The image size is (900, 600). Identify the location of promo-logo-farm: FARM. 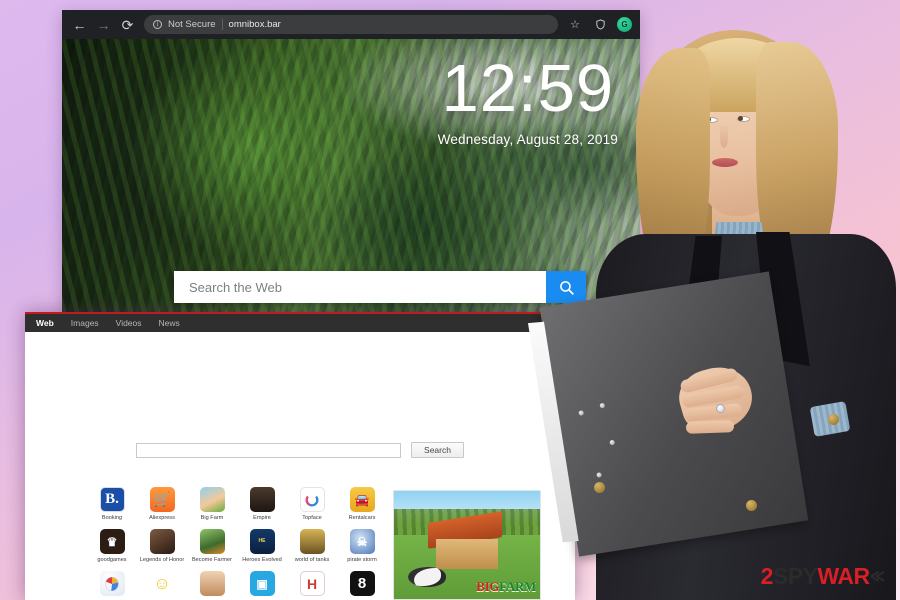
(517, 586).